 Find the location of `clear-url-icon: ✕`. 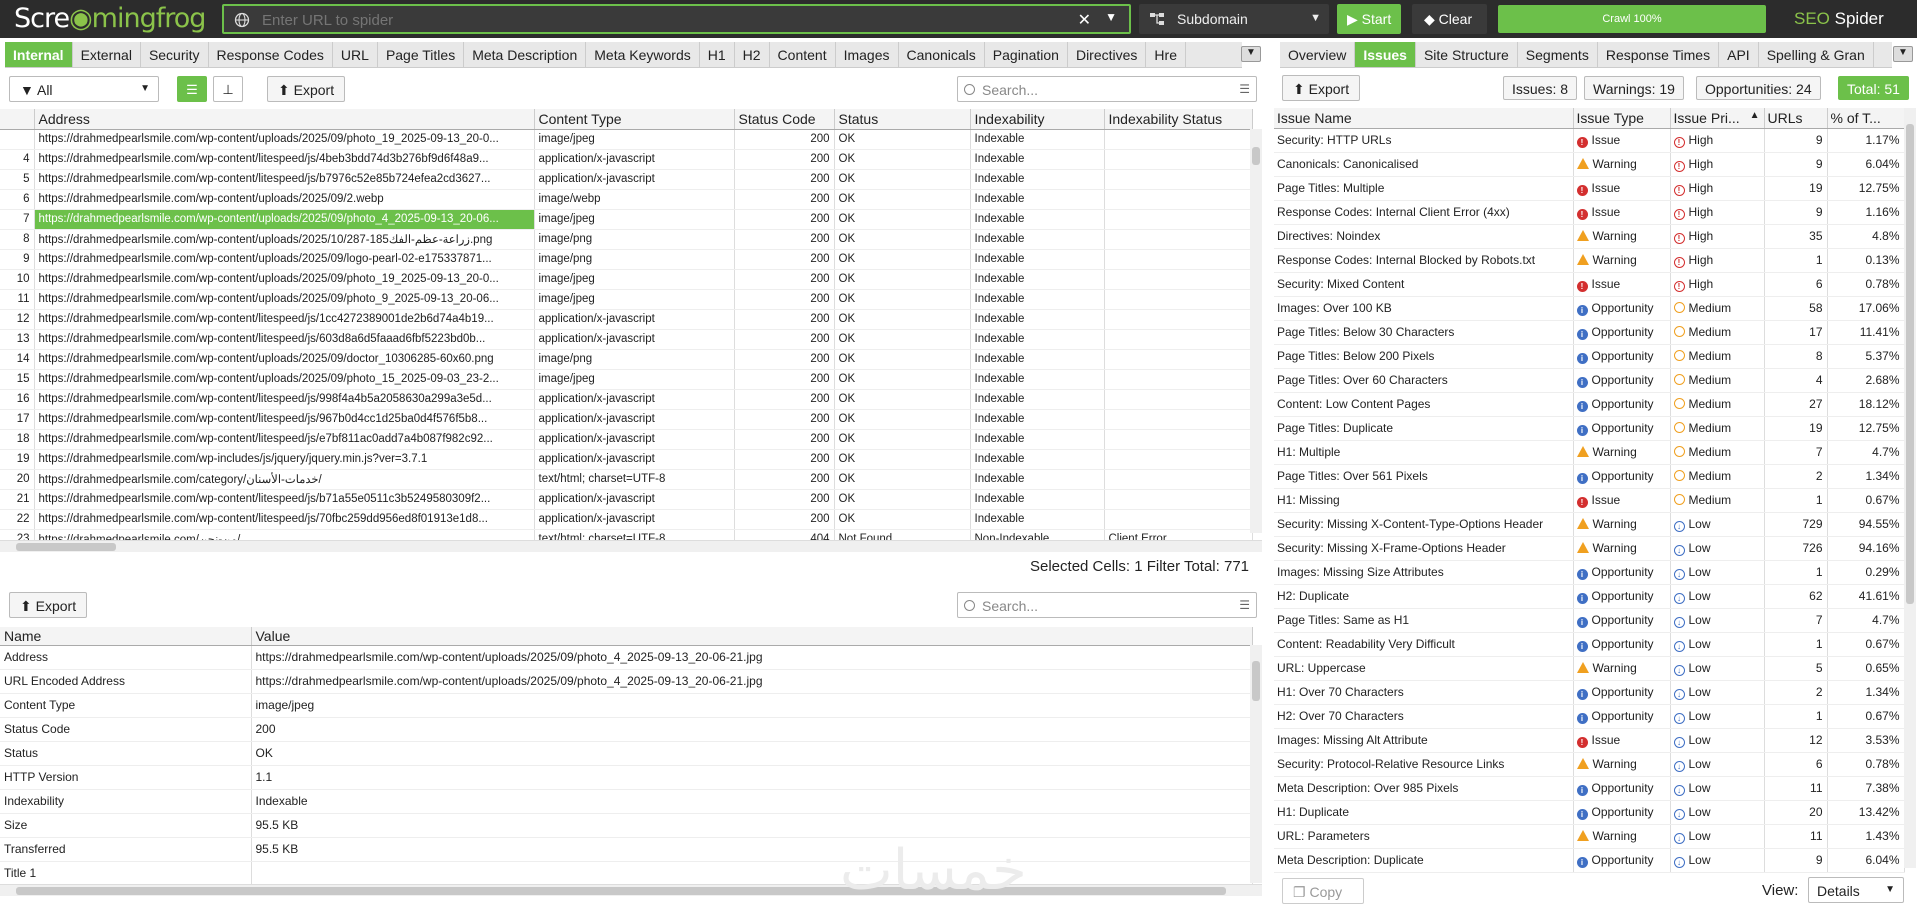

clear-url-icon: ✕ is located at coordinates (1084, 20).